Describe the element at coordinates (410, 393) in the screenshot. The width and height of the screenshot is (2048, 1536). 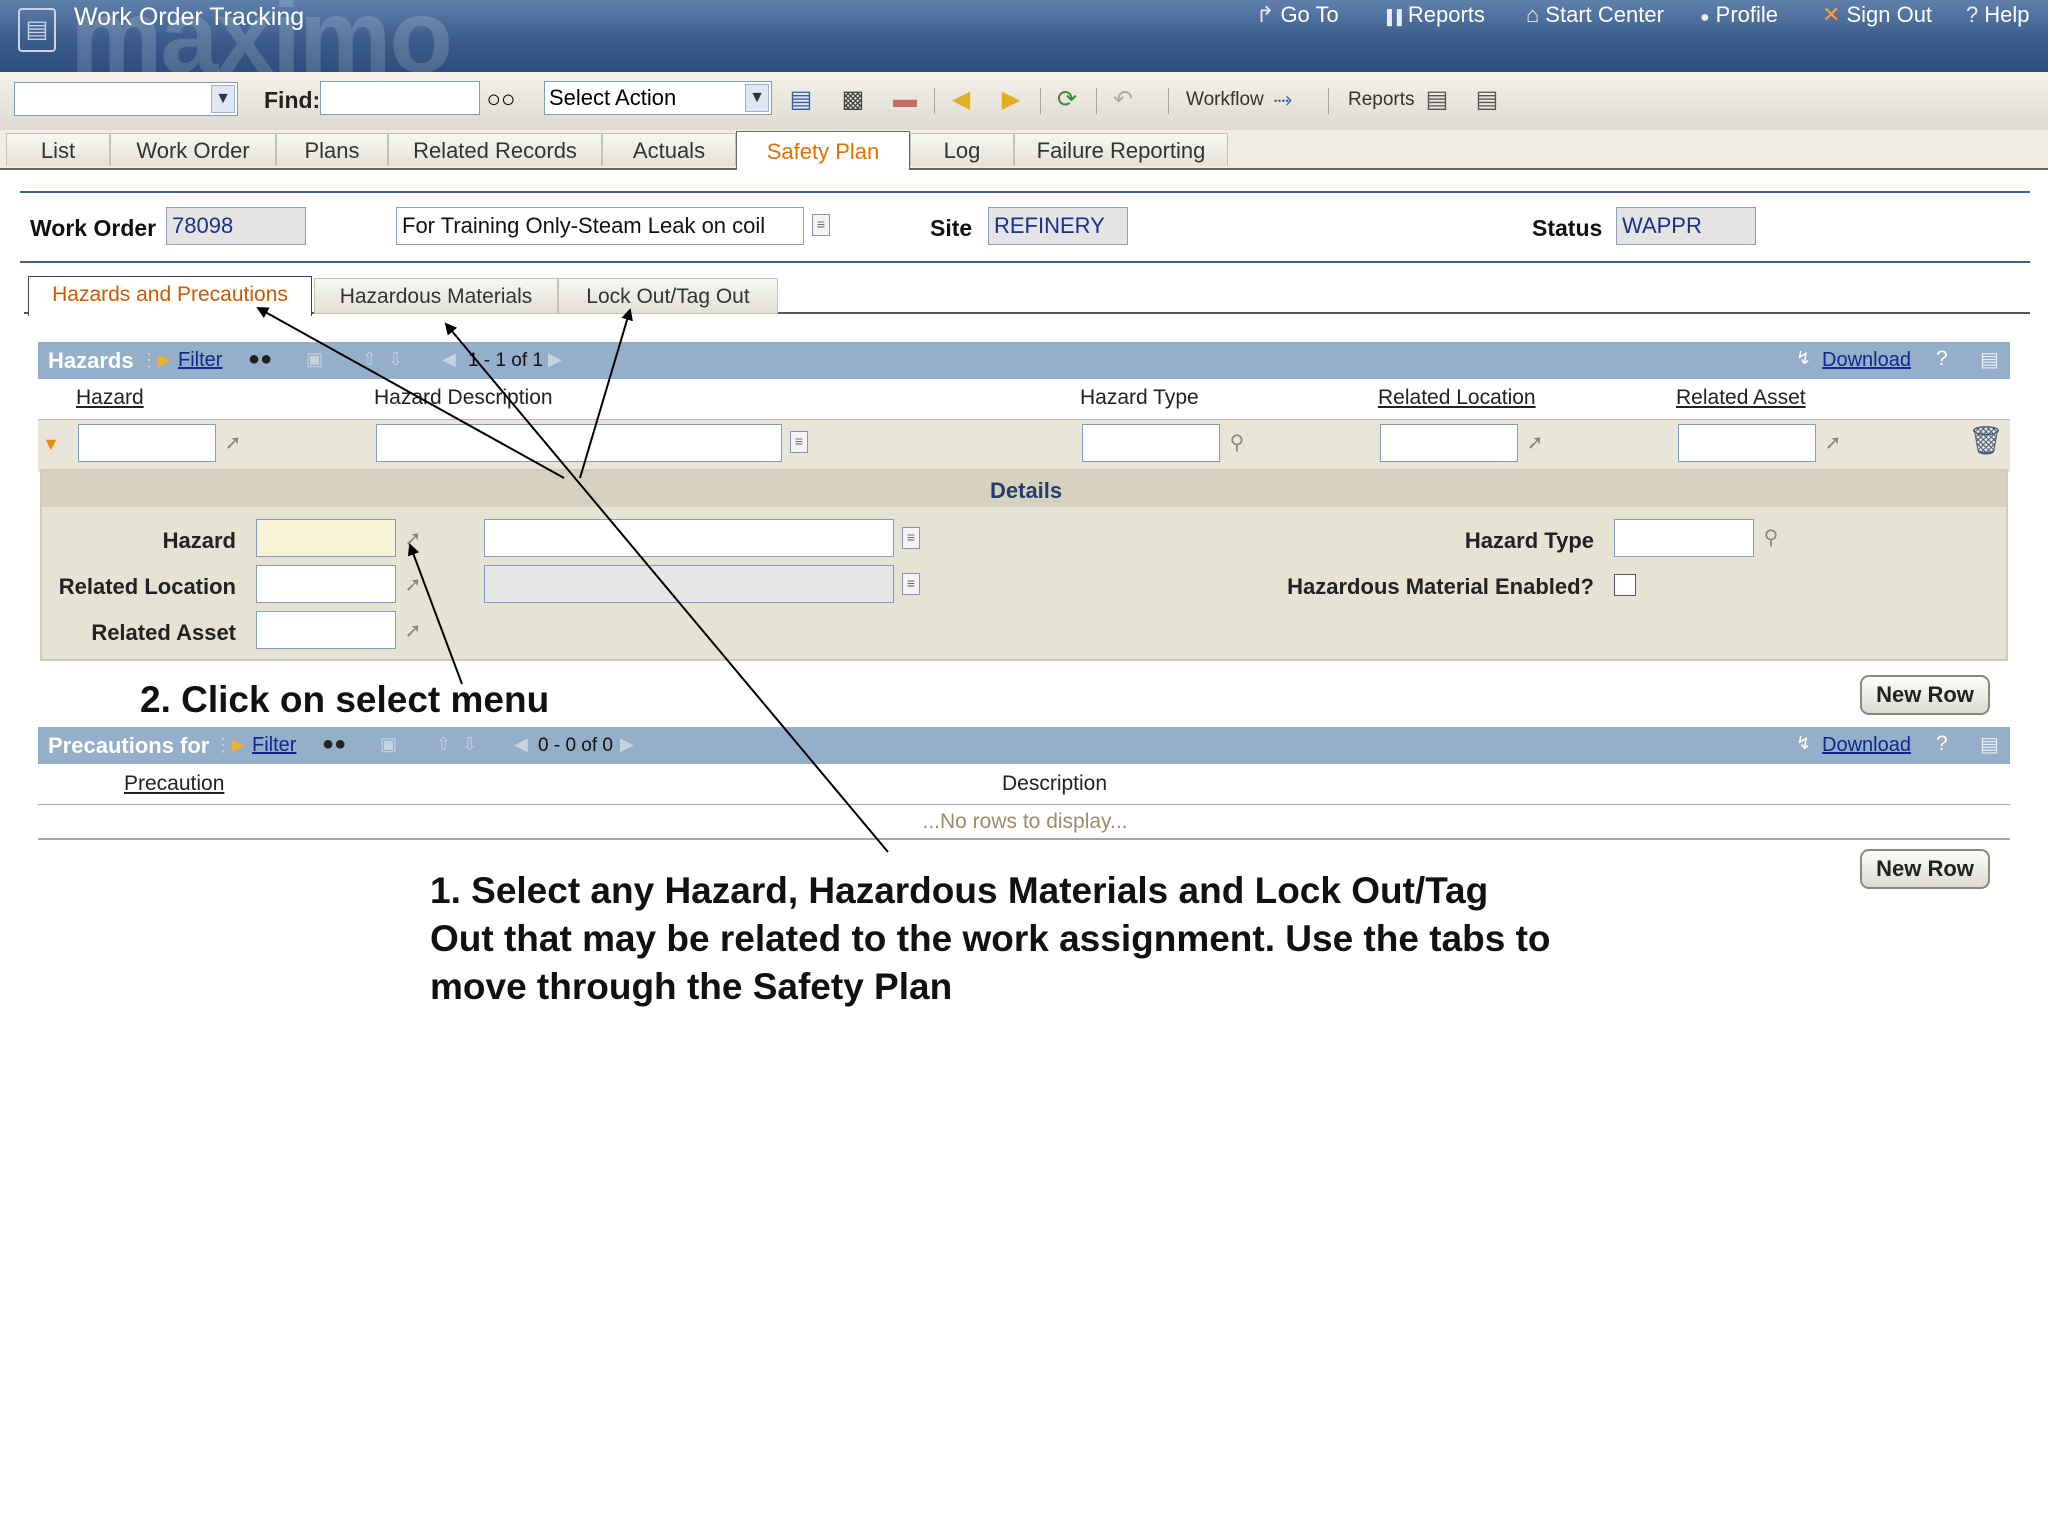
I see `arrow-to-hazards-tab` at that location.